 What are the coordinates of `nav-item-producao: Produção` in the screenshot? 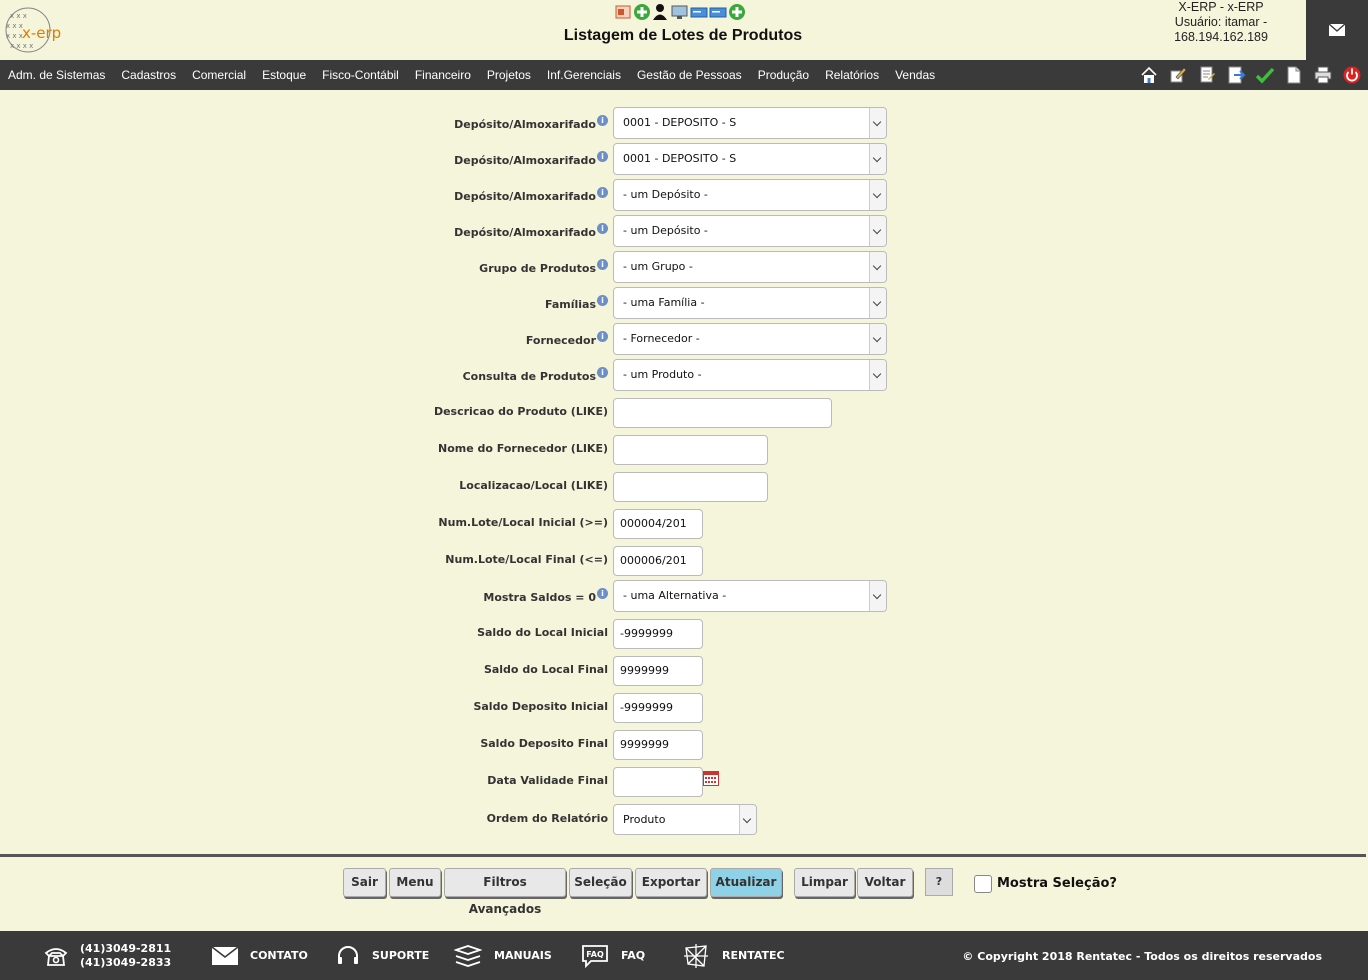 It's located at (783, 75).